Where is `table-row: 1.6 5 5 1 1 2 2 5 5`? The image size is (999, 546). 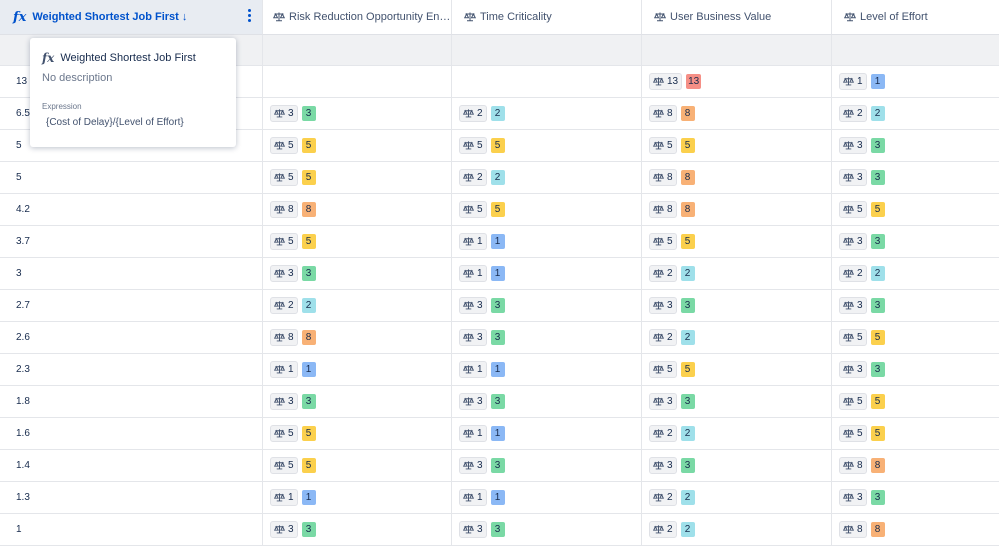 table-row: 1.6 5 5 1 1 2 2 5 5 is located at coordinates (499, 434).